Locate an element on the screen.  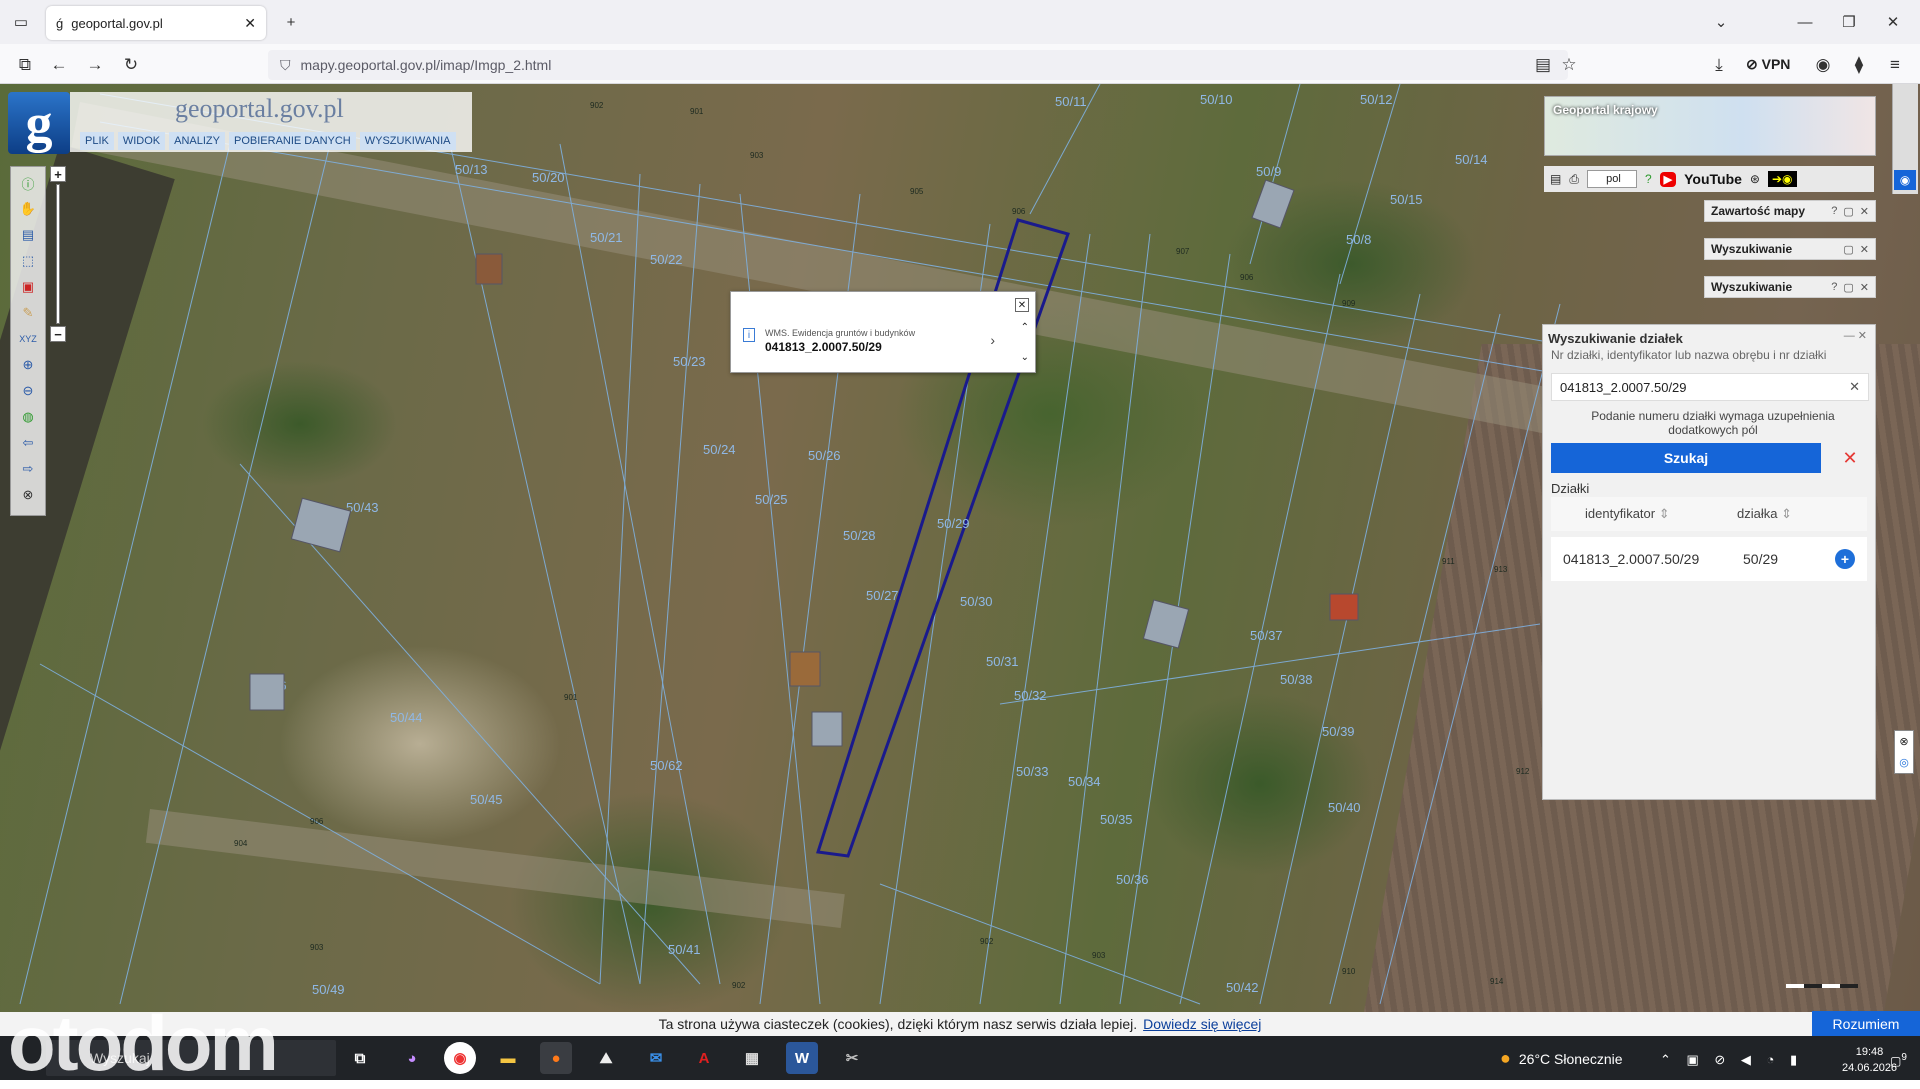
new-tab-button: + is located at coordinates (291, 22).